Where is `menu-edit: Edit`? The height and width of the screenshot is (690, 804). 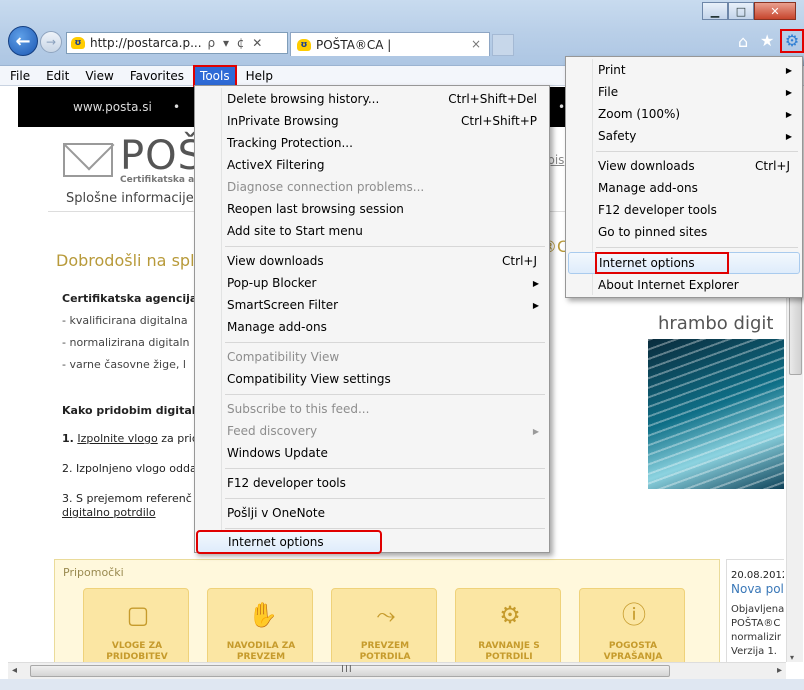 menu-edit: Edit is located at coordinates (57, 76).